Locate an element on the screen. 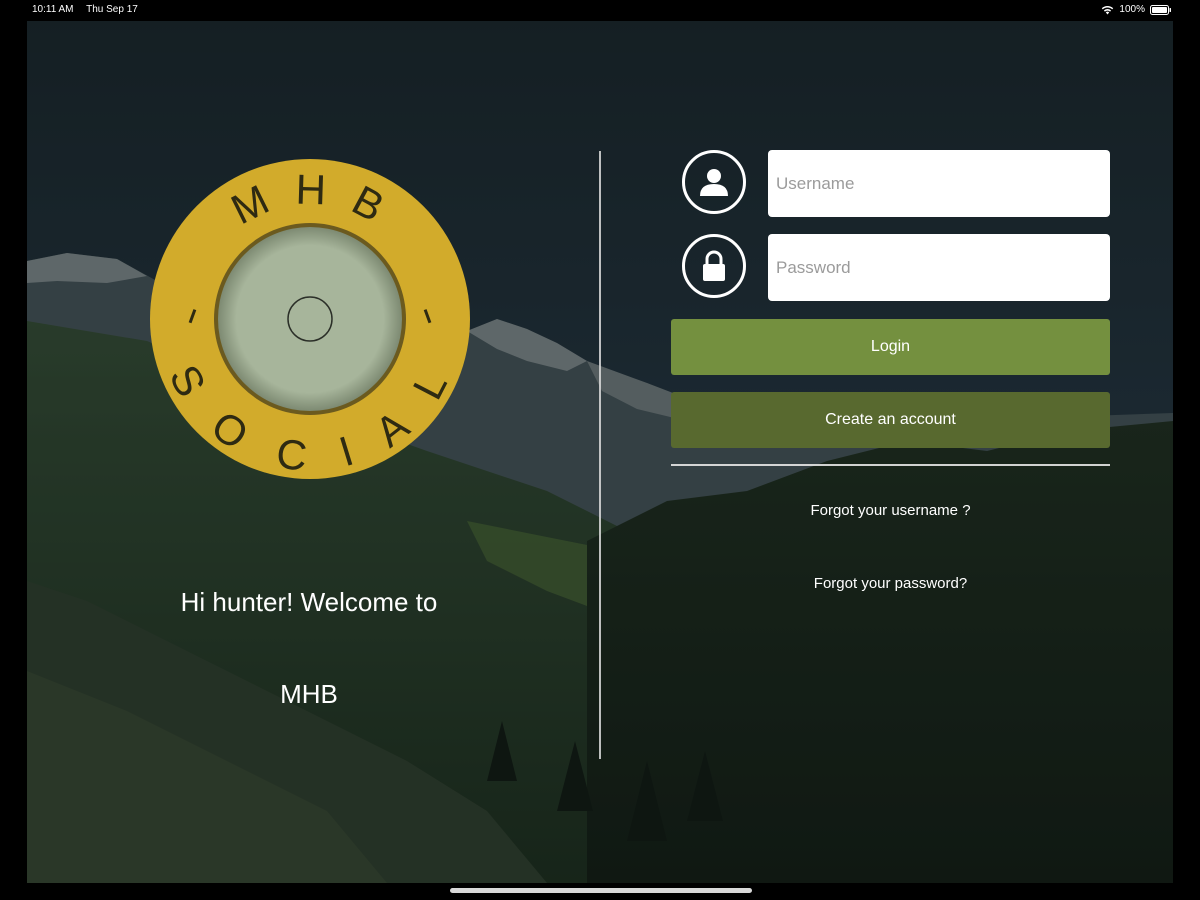  vertical-divider is located at coordinates (600, 455).